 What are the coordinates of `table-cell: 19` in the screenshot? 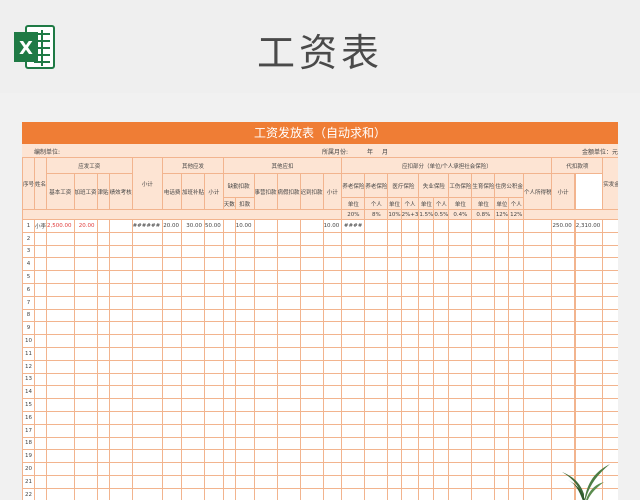 It's located at (29, 456).